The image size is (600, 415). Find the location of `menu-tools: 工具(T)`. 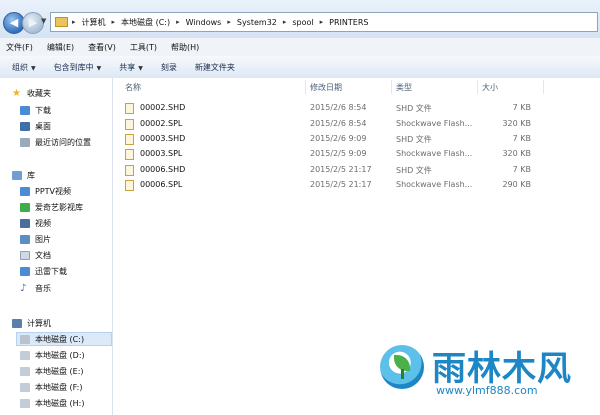

menu-tools: 工具(T) is located at coordinates (143, 47).